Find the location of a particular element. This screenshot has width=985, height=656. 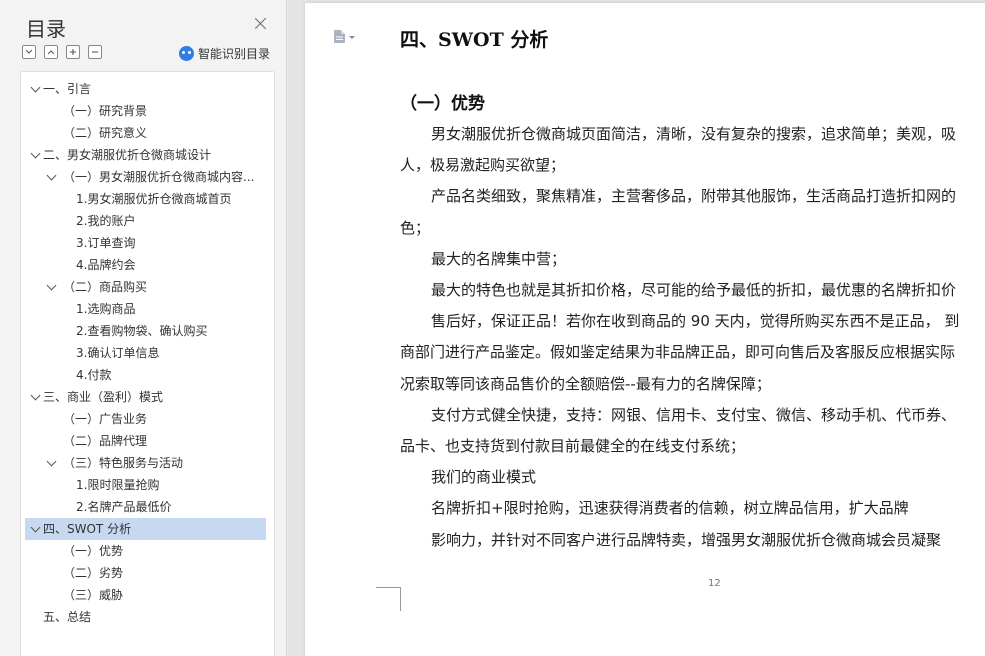

toc-item: 三、商业（盈利）模式 is located at coordinates (147, 397).